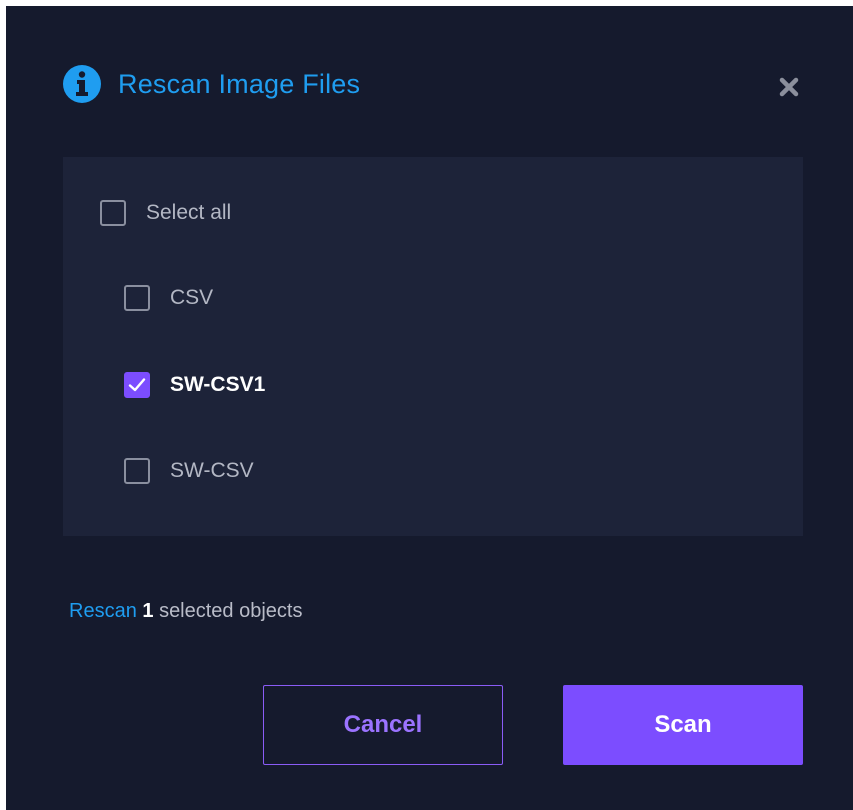 This screenshot has width=853, height=810. Describe the element at coordinates (683, 725) in the screenshot. I see `scan-button: Scan` at that location.